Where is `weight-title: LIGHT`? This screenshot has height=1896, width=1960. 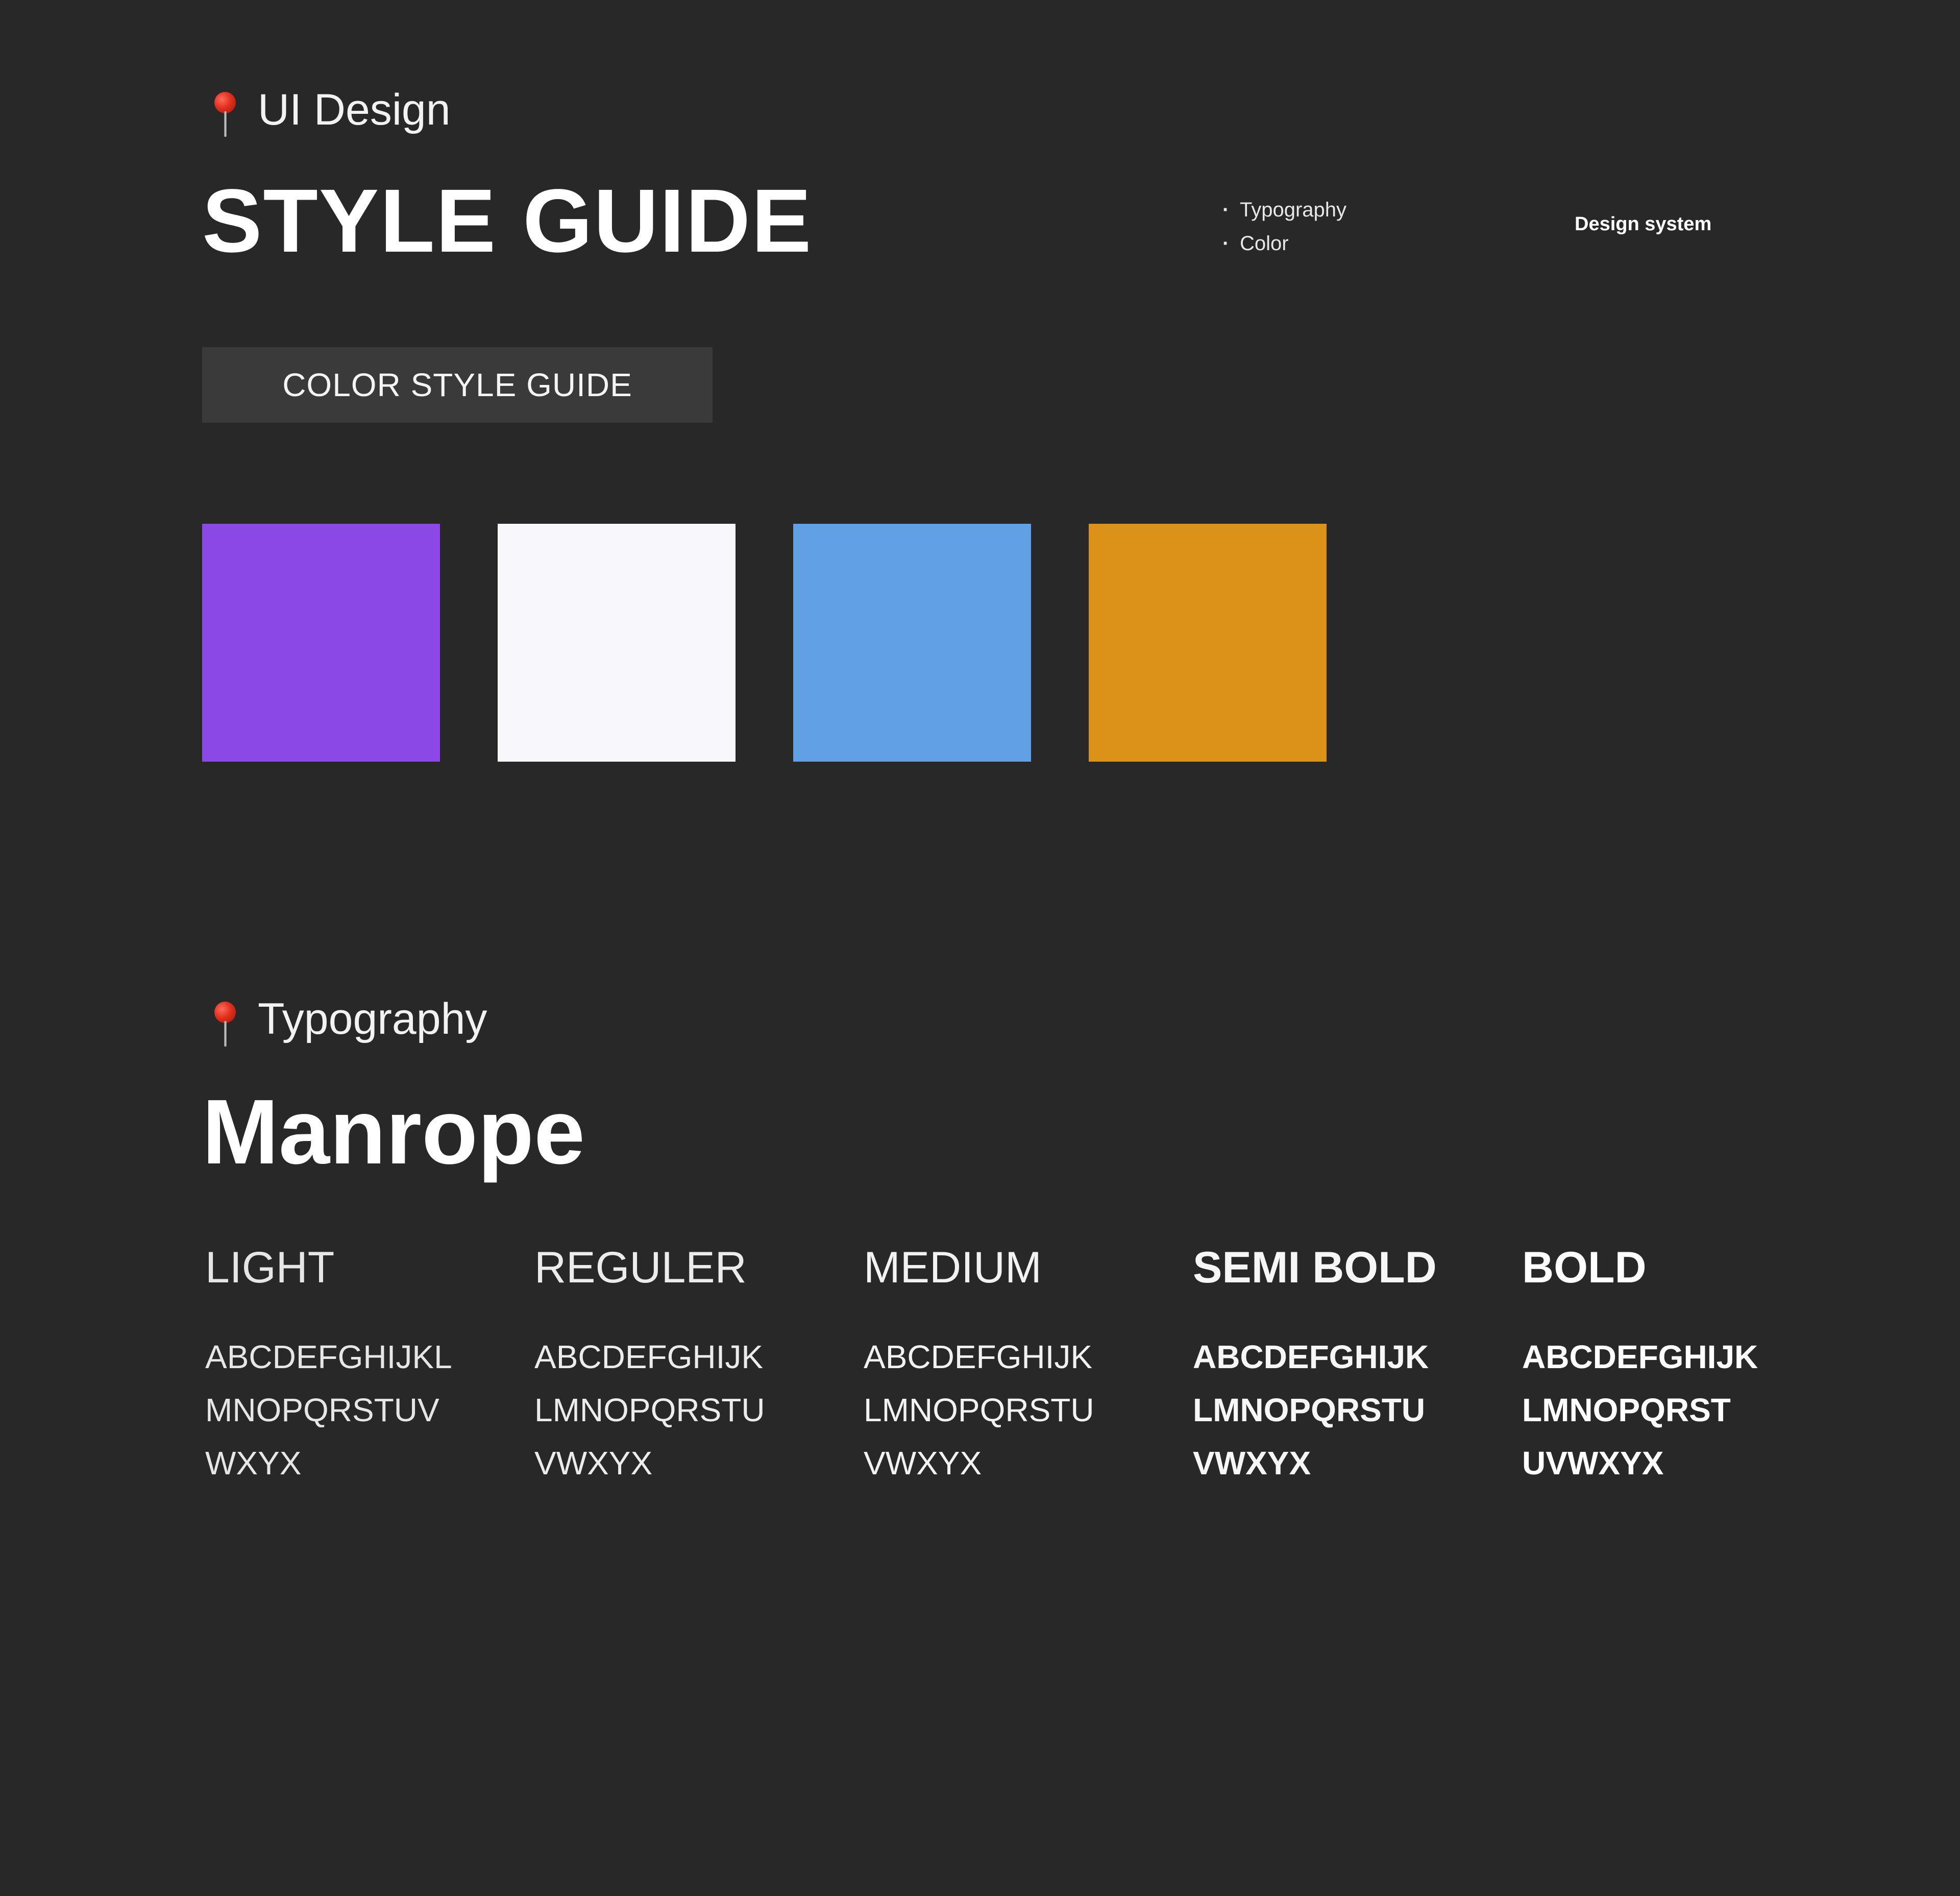
weight-title: LIGHT is located at coordinates (270, 1267).